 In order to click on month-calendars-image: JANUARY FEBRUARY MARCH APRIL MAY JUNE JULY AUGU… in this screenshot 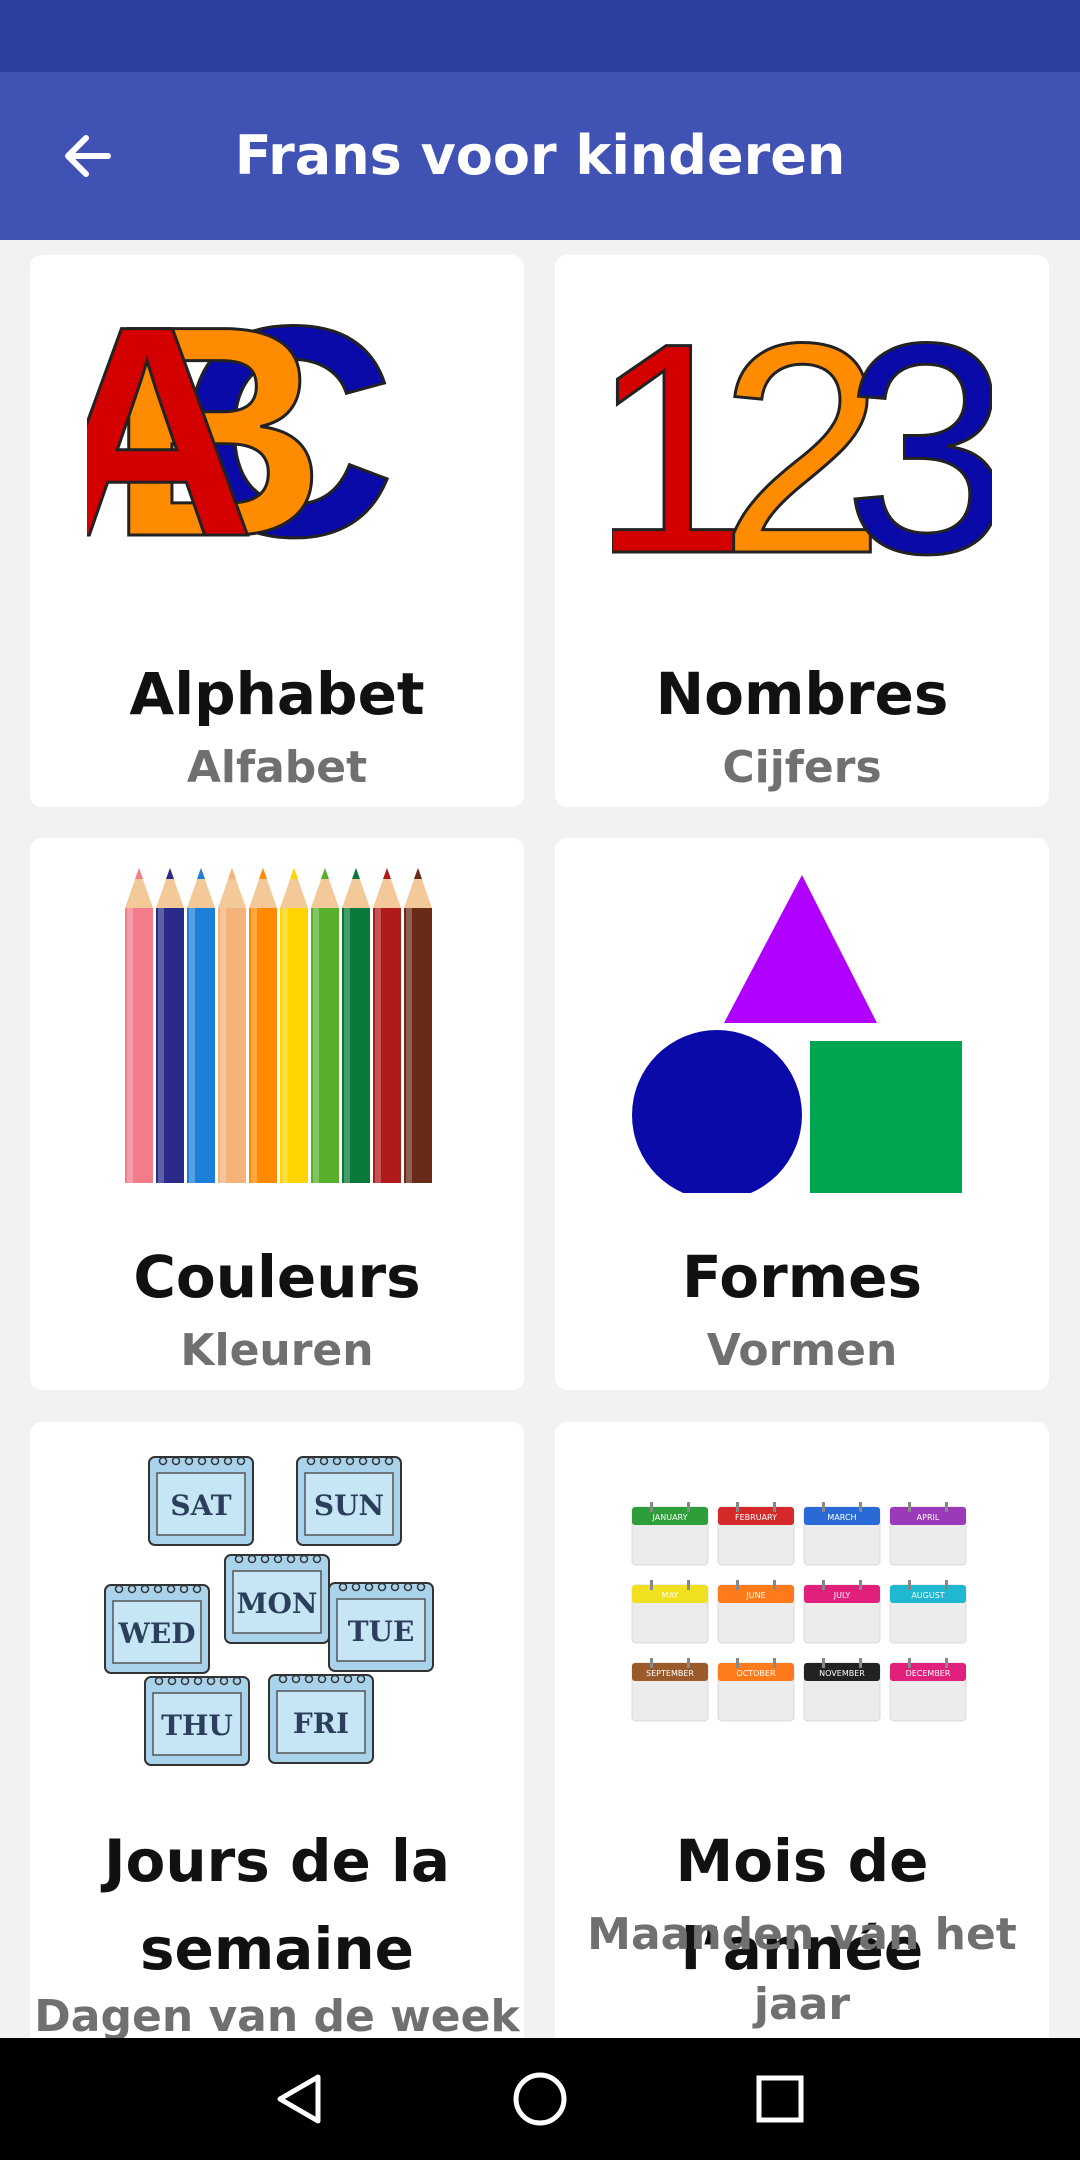, I will do `click(802, 1607)`.